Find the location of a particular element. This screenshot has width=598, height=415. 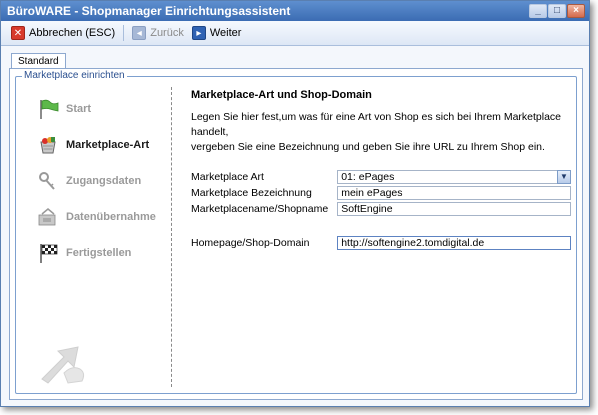

transfer-icon is located at coordinates (48, 217).